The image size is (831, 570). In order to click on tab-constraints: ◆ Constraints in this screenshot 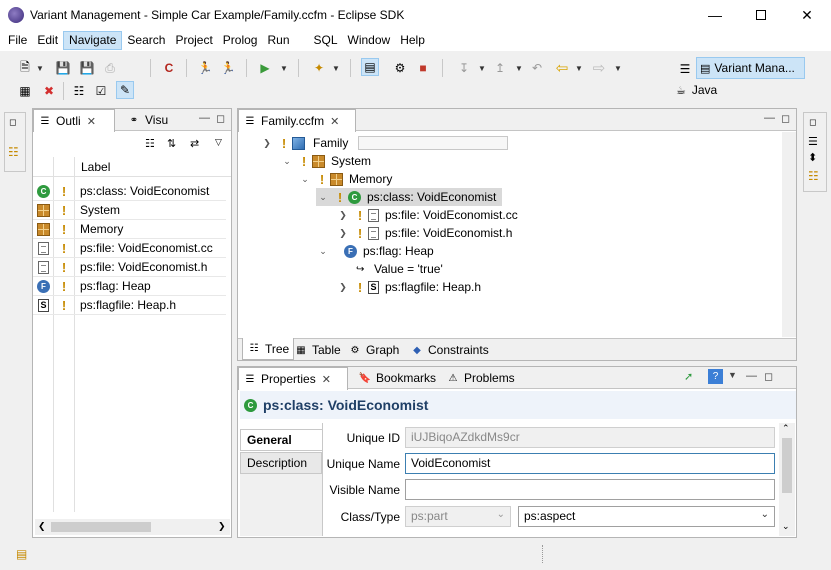, I will do `click(449, 350)`.